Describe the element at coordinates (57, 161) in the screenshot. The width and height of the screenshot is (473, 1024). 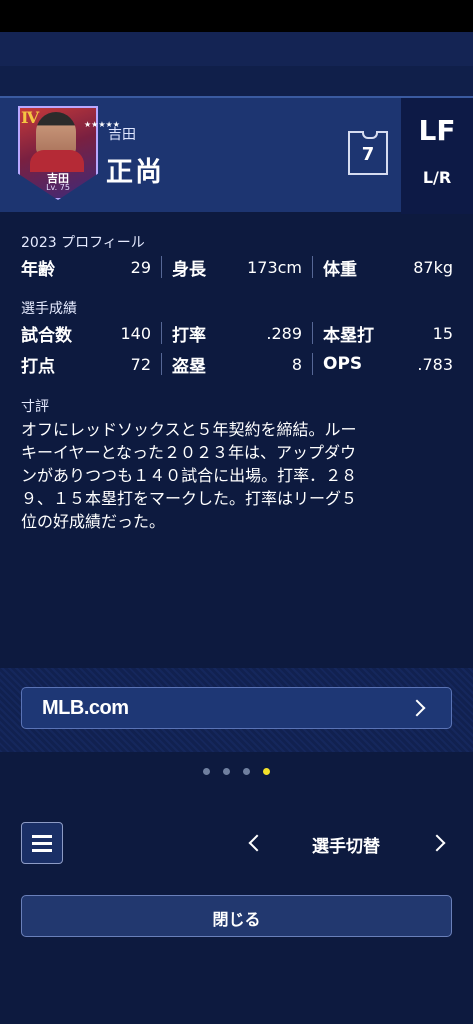
I see `player-uniform` at that location.